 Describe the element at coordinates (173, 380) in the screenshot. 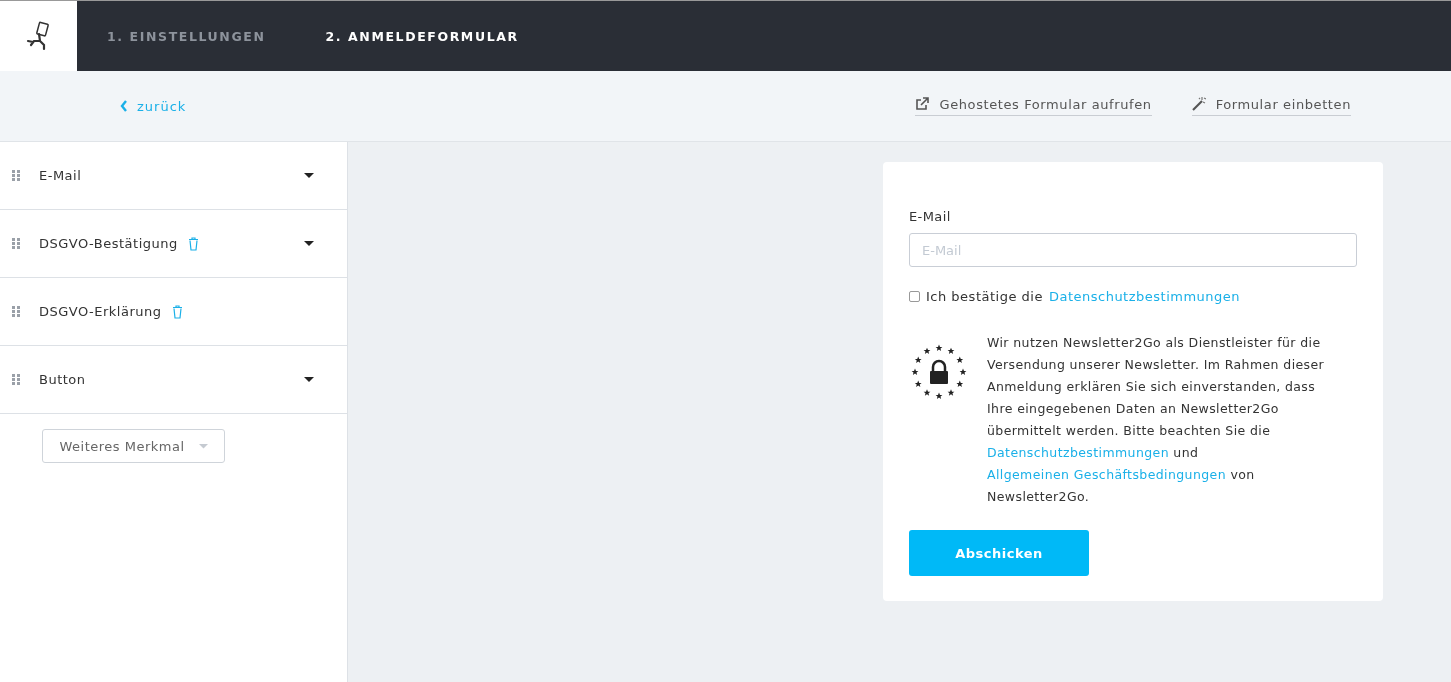

I see `field-row: Button` at that location.